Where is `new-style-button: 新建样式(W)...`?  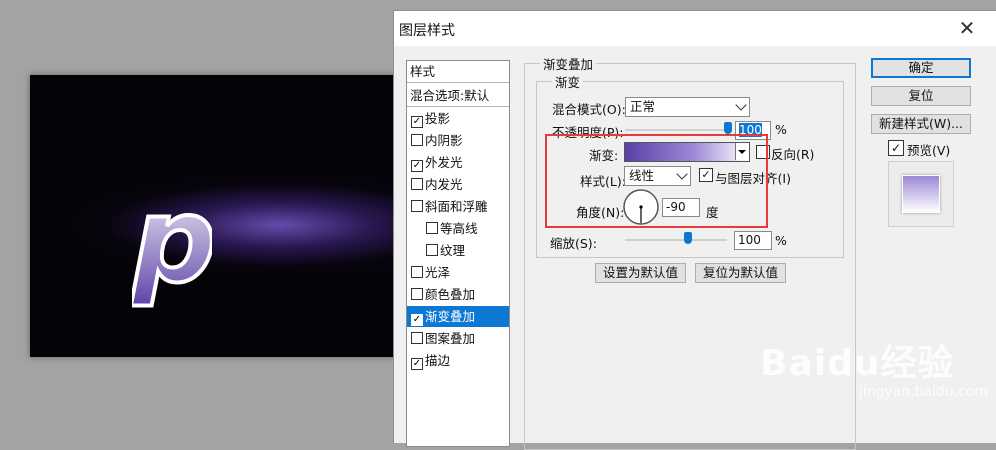 new-style-button: 新建样式(W)... is located at coordinates (921, 124).